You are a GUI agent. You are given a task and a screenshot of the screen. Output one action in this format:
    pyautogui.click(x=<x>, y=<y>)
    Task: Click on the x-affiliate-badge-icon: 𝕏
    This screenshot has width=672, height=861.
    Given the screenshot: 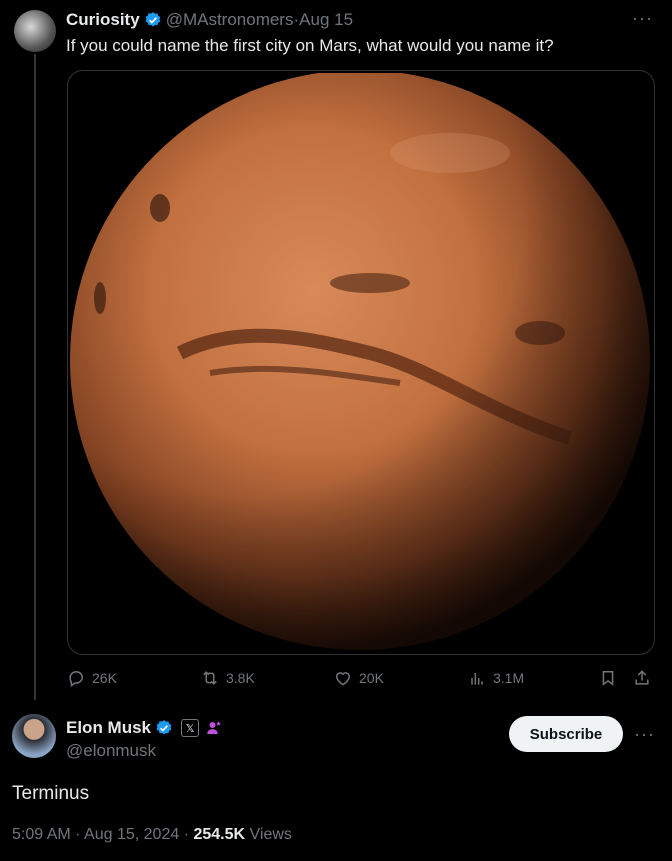 What is the action you would take?
    pyautogui.click(x=190, y=728)
    